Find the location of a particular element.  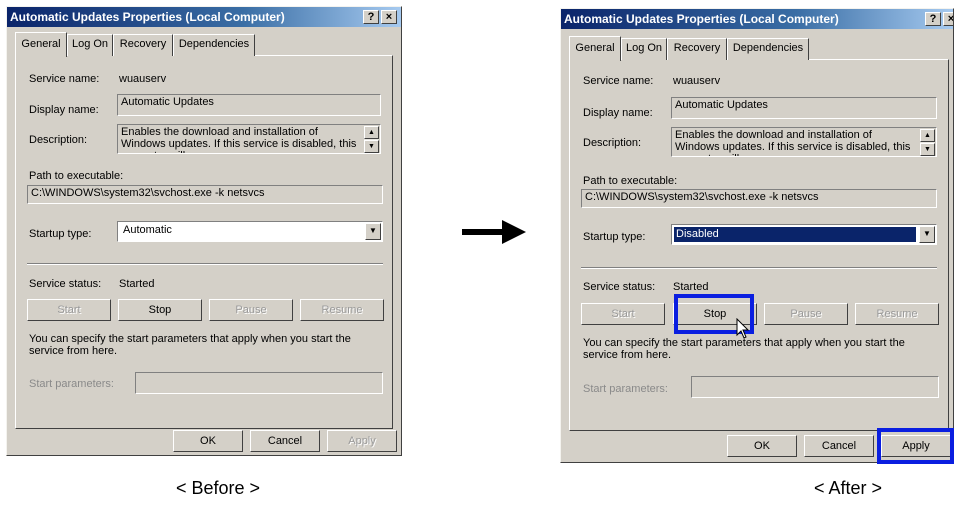

stop-button: Stop is located at coordinates (160, 310).